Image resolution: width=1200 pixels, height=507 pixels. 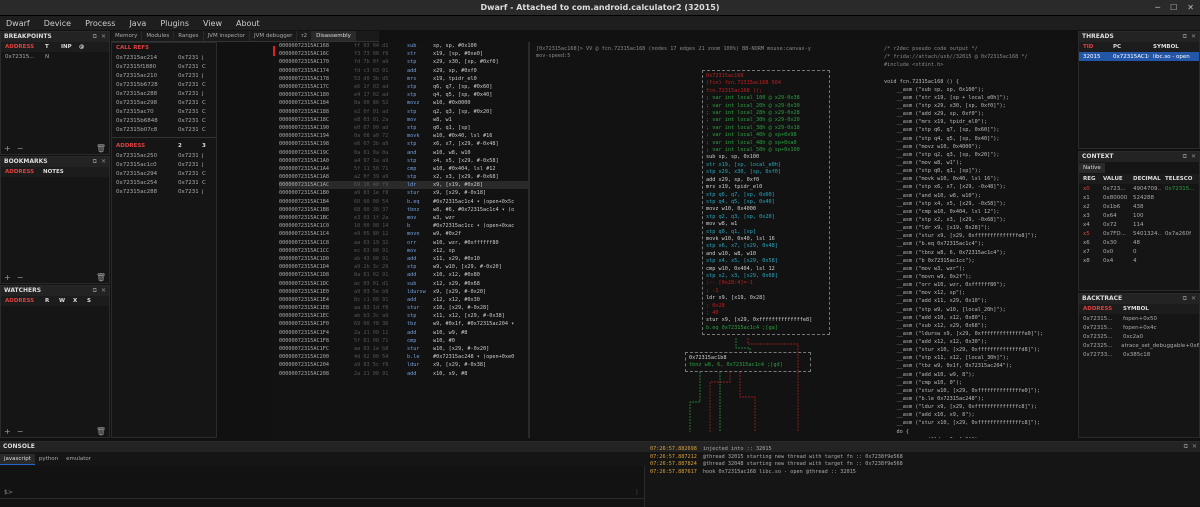 What do you see at coordinates (403, 120) in the screenshot?
I see `table-row: 00000072315AC18C e8 03 01 2a mov w8, w1` at bounding box center [403, 120].